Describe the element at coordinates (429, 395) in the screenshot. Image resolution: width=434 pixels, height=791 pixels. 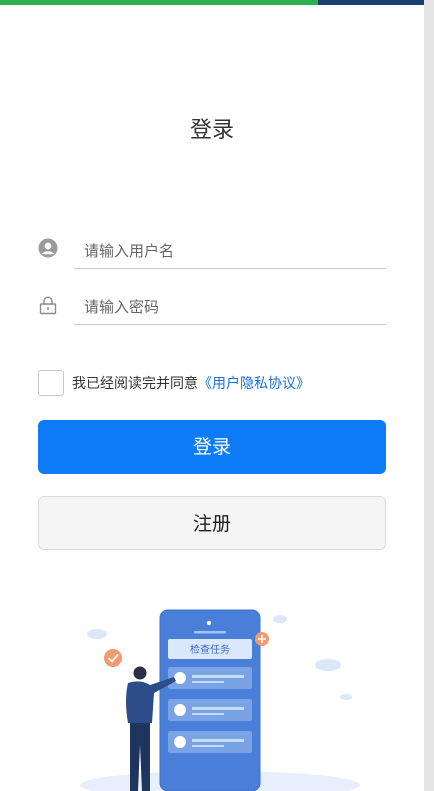
I see `scroll-gutter` at that location.